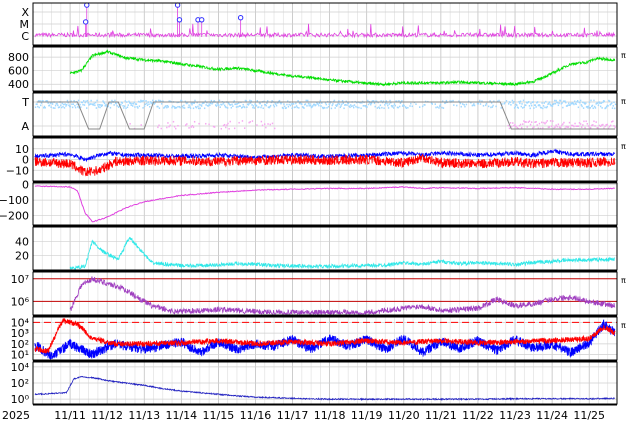  I want to click on x-tick-label: 11/25, so click(589, 415).